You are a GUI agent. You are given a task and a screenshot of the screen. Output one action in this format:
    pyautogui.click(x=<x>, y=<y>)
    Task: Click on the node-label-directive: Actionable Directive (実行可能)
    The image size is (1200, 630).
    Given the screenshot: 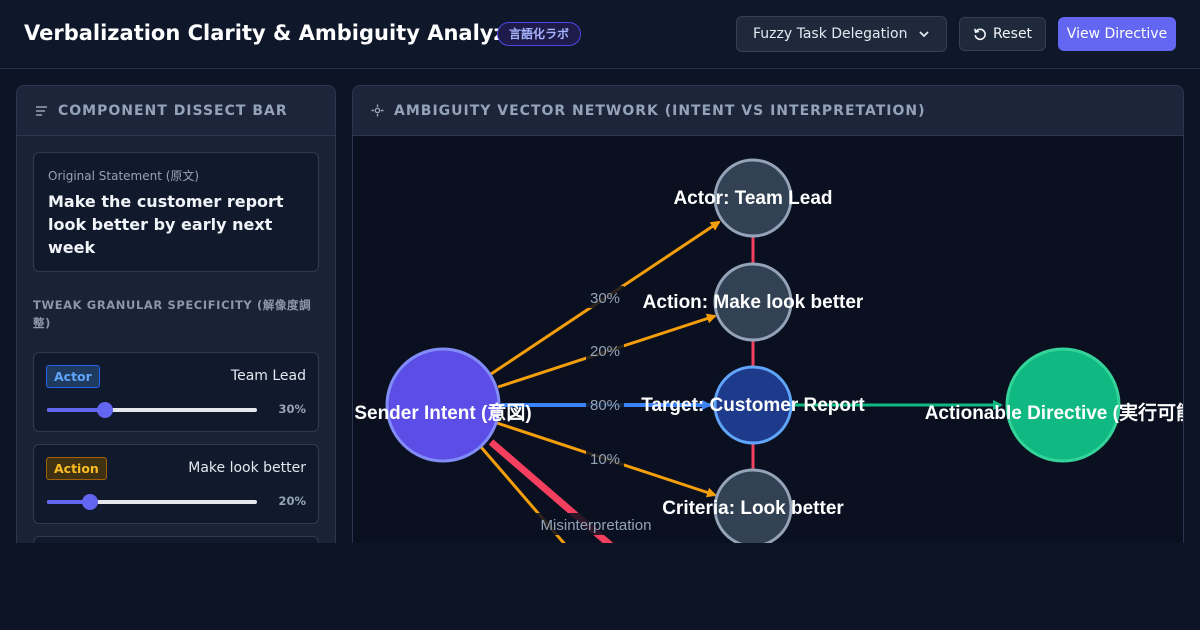 What is the action you would take?
    pyautogui.click(x=1054, y=412)
    